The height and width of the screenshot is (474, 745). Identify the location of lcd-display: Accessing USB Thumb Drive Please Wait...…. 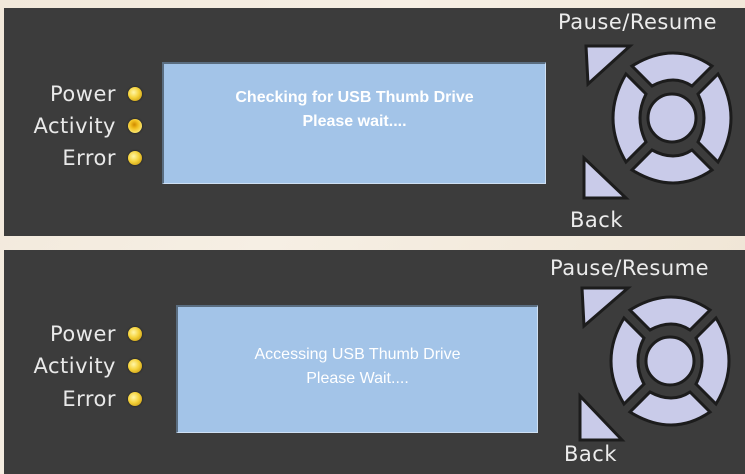
(357, 369).